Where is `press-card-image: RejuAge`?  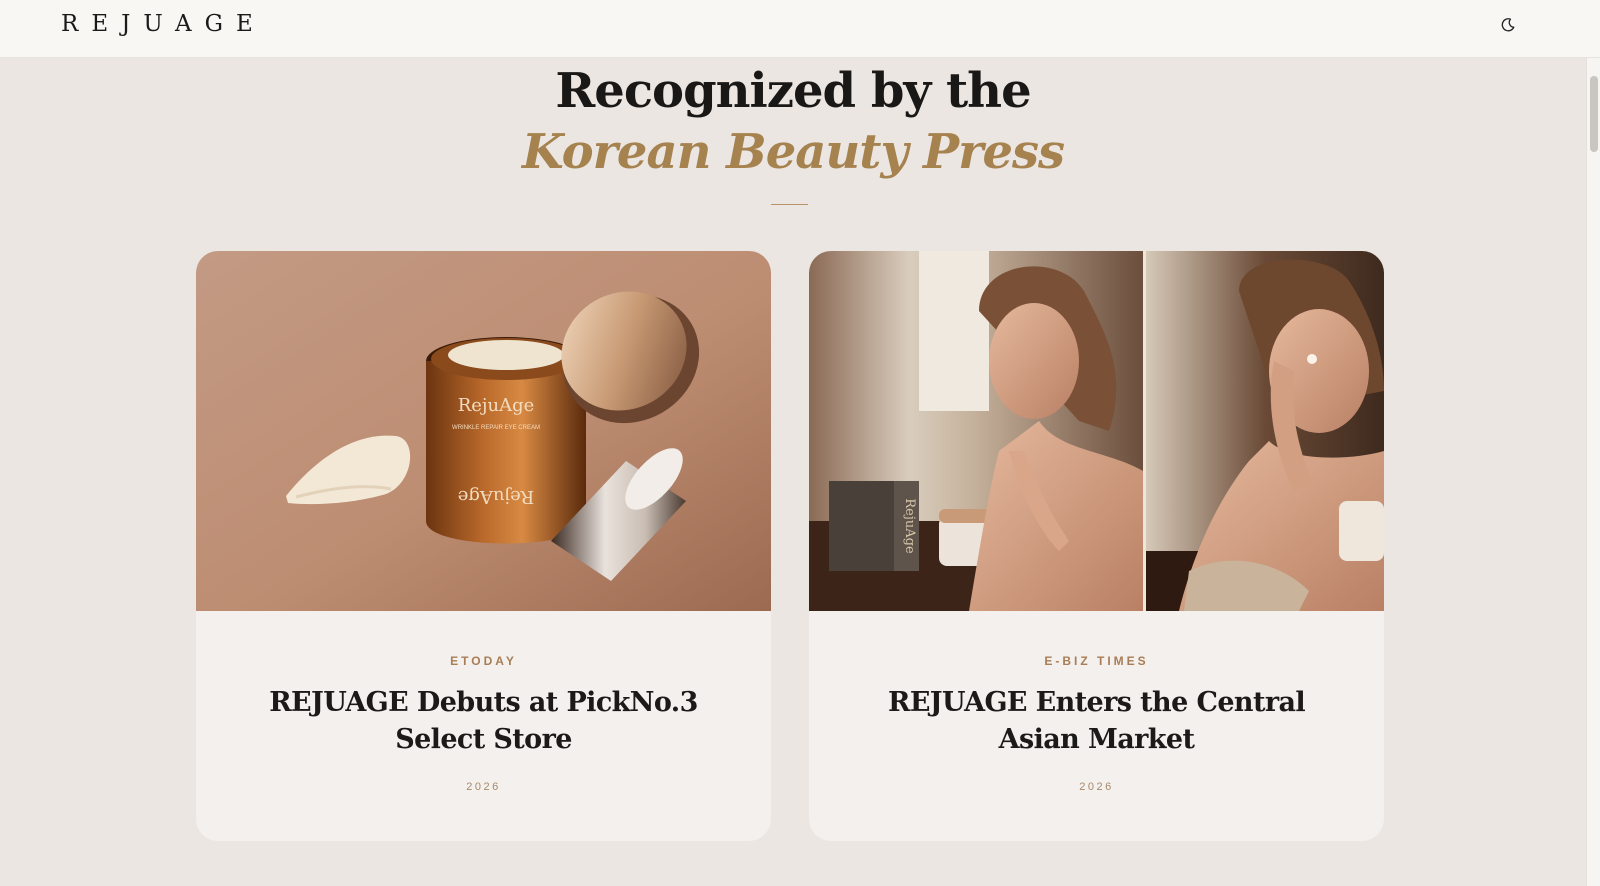
press-card-image: RejuAge is located at coordinates (1096, 431).